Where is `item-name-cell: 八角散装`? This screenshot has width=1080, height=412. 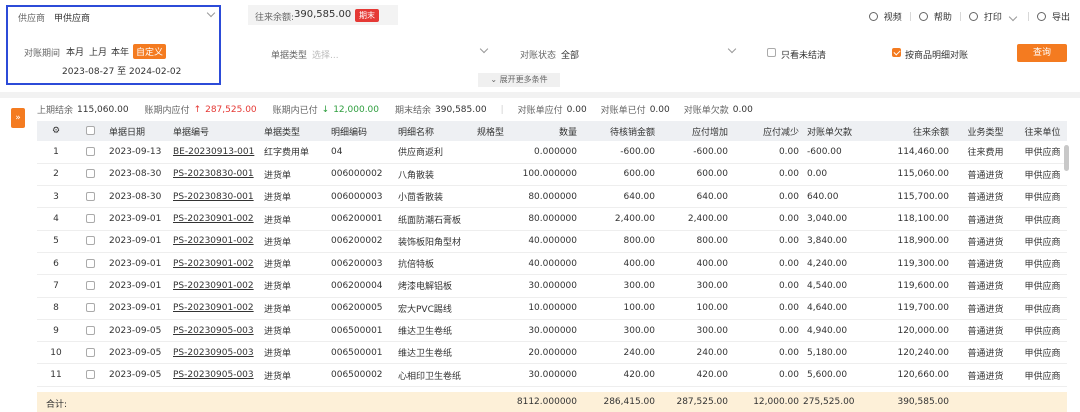 item-name-cell: 八角散装 is located at coordinates (416, 175).